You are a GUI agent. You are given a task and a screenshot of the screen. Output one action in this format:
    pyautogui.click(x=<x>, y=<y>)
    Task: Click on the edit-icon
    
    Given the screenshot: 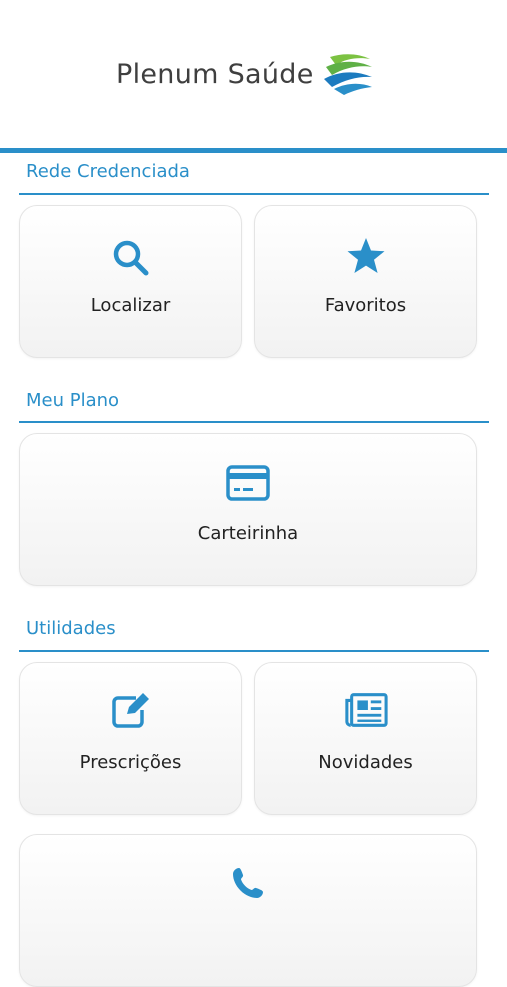 What is the action you would take?
    pyautogui.click(x=131, y=710)
    